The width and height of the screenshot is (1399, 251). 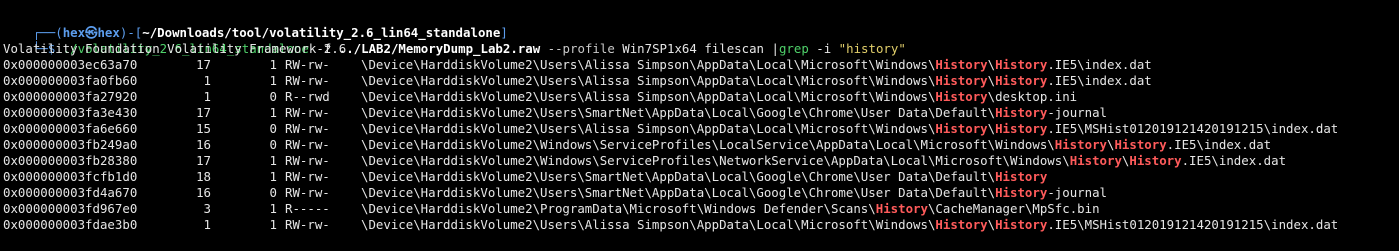 I want to click on path-text: \desktop.ini, so click(x=1032, y=96).